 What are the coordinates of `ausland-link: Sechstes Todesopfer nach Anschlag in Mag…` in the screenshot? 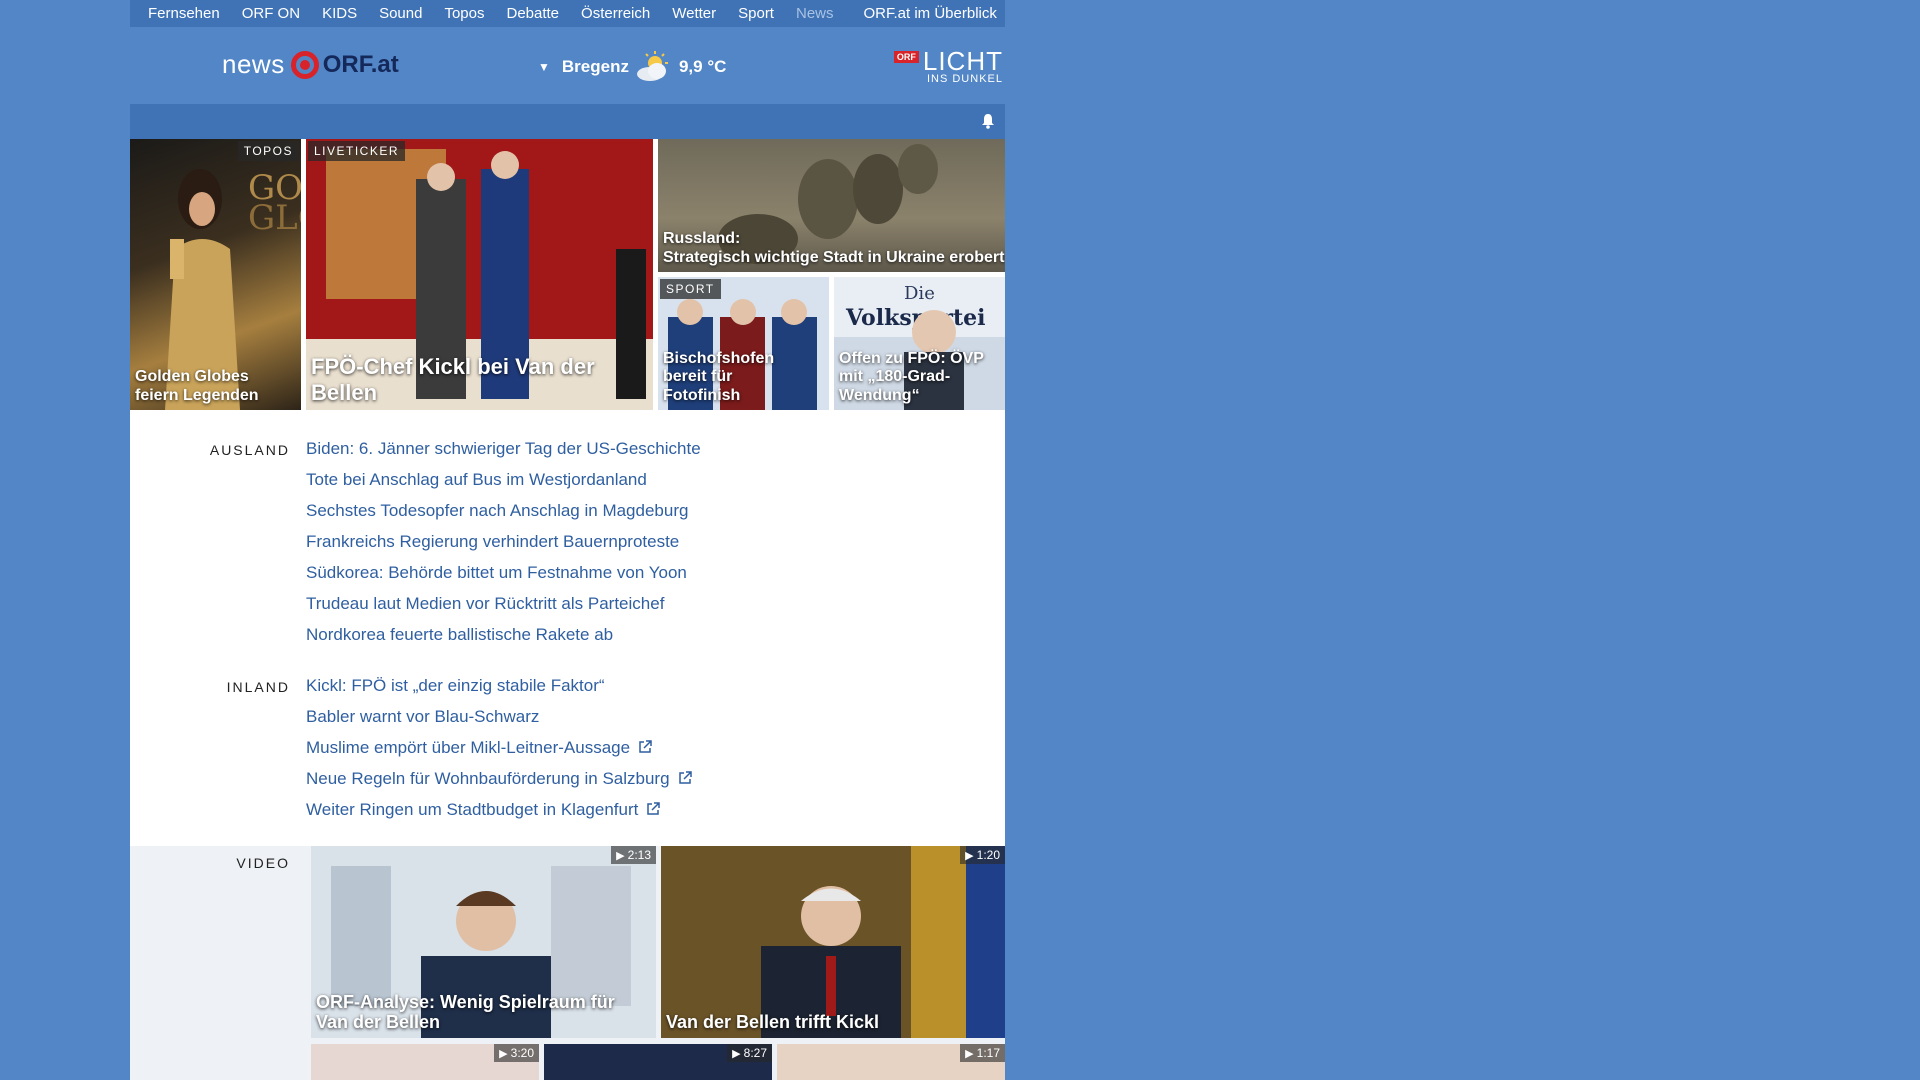 It's located at (503, 510).